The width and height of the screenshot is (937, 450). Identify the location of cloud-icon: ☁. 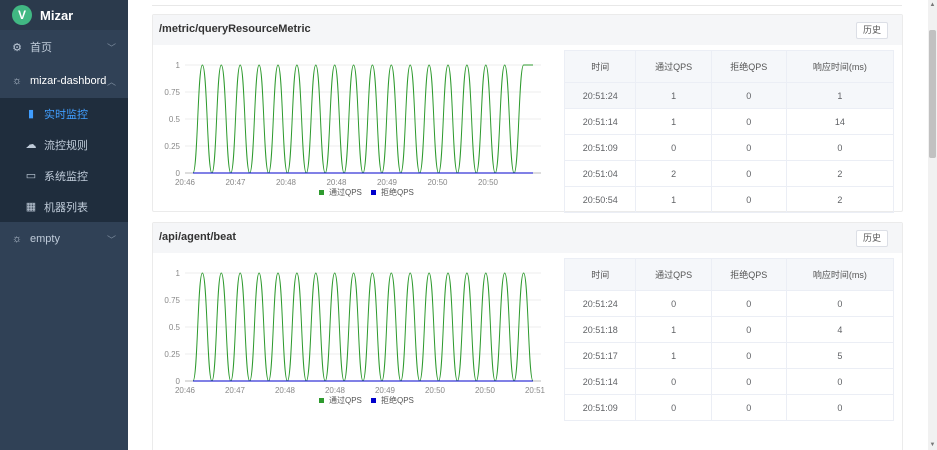
(31, 145).